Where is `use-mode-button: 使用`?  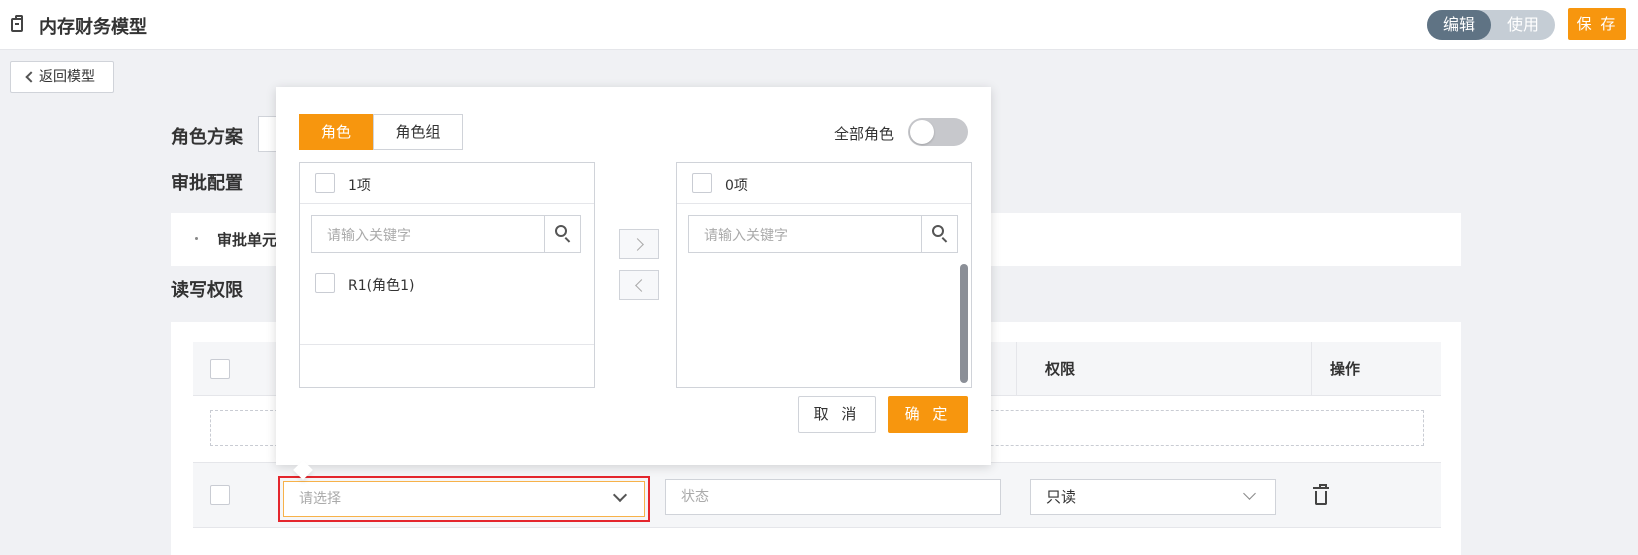
use-mode-button: 使用 is located at coordinates (1523, 25).